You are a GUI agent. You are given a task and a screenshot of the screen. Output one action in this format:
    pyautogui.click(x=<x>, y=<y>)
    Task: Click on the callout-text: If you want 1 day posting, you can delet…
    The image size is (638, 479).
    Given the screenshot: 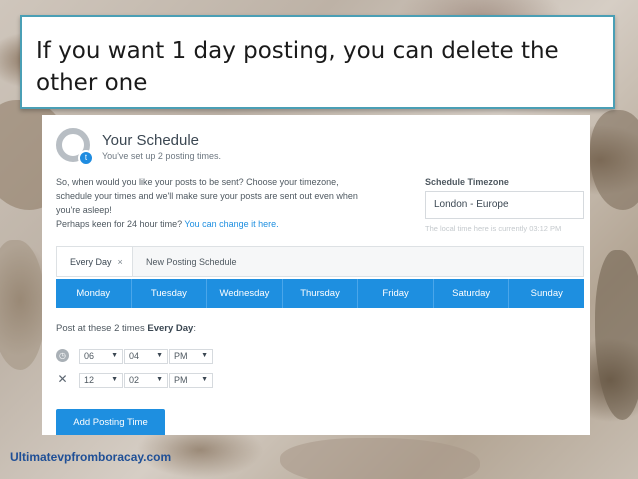 What is the action you would take?
    pyautogui.click(x=297, y=67)
    